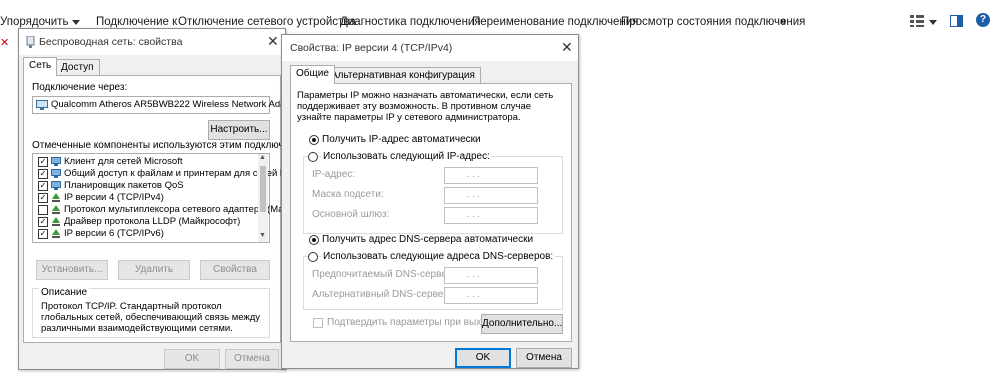 The width and height of the screenshot is (1000, 373). What do you see at coordinates (491, 275) in the screenshot?
I see `preferred-dns-field: . . .` at bounding box center [491, 275].